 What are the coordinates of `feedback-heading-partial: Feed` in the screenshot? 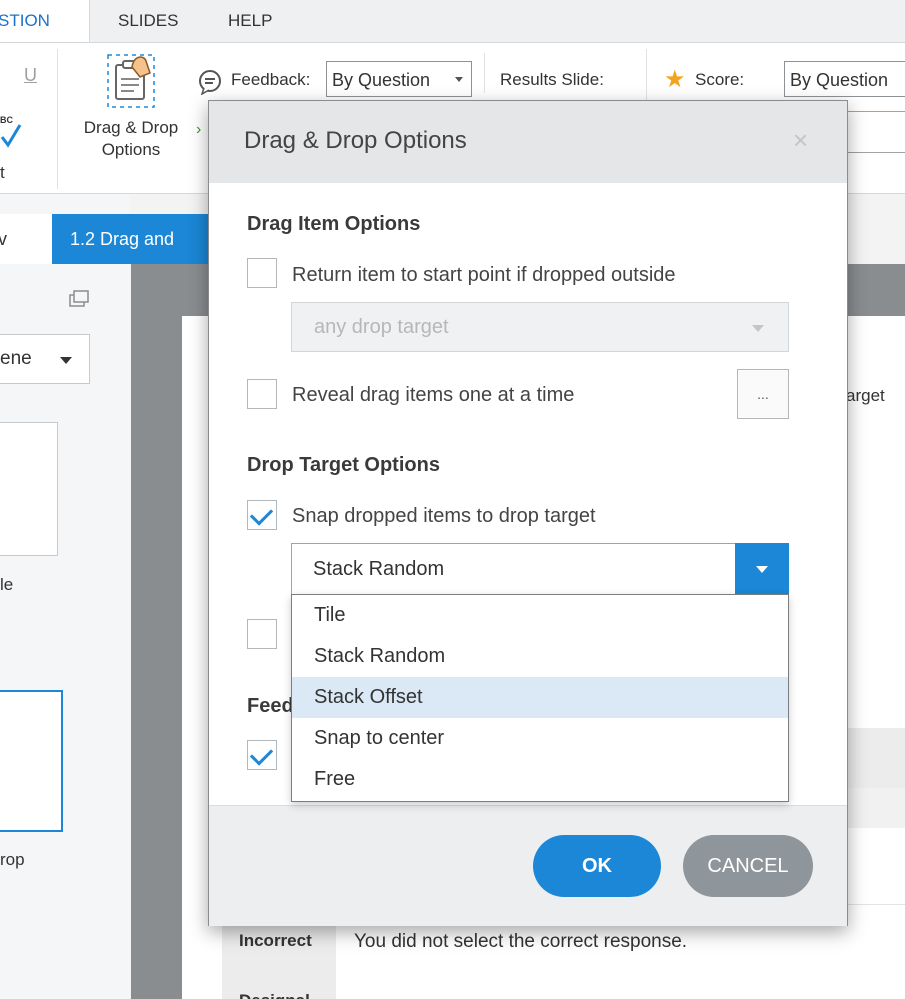 It's located at (270, 706).